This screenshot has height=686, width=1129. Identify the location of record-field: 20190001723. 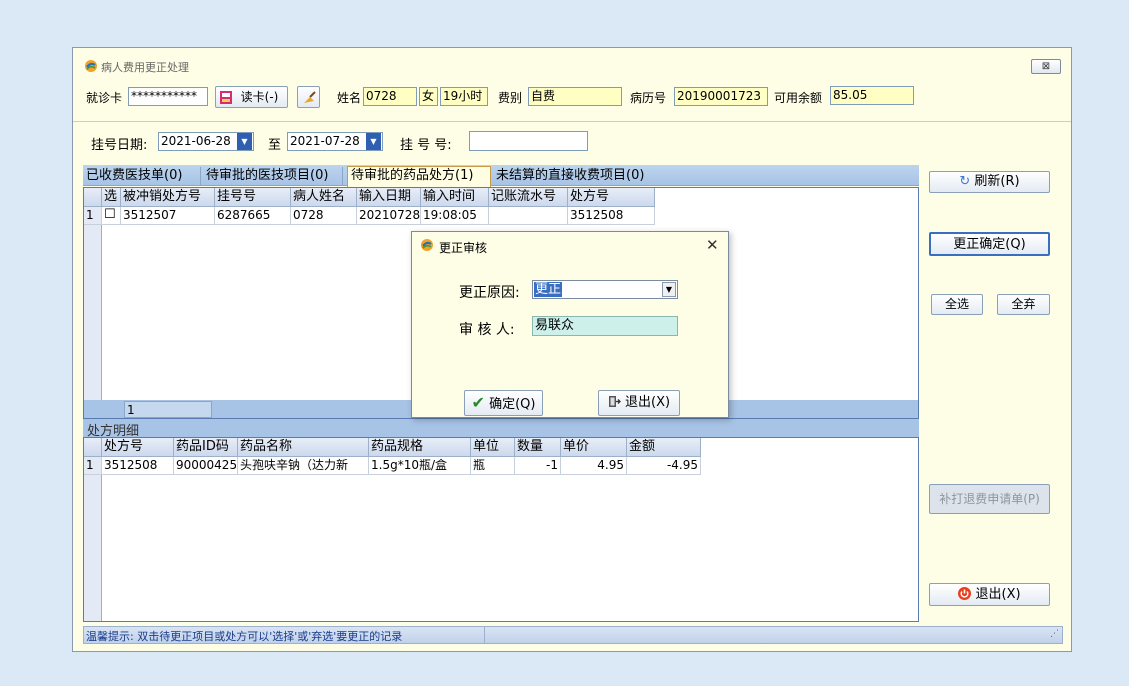
(721, 96).